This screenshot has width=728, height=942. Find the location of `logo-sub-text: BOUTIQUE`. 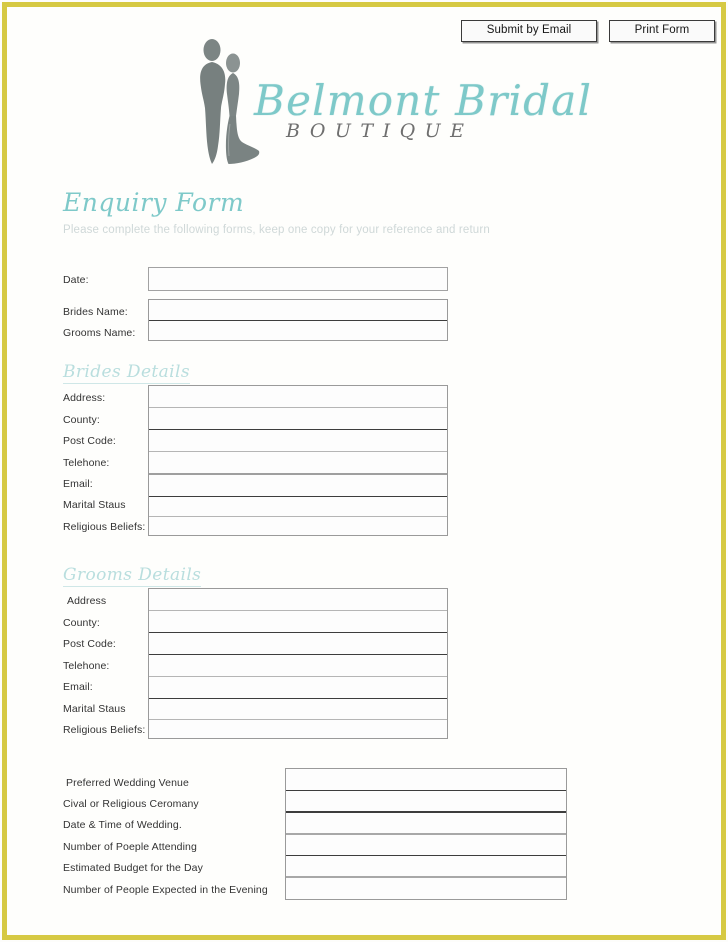

logo-sub-text: BOUTIQUE is located at coordinates (380, 131).